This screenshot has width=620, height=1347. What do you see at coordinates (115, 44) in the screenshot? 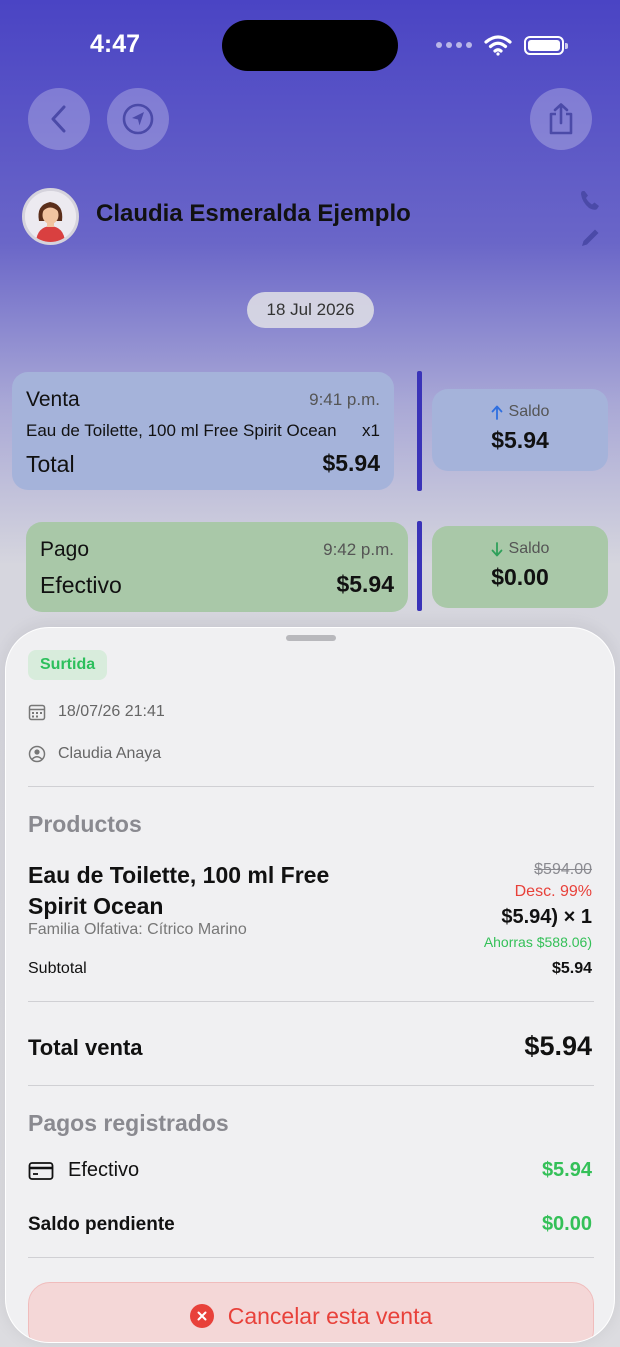
I see `status-time: 4:47` at bounding box center [115, 44].